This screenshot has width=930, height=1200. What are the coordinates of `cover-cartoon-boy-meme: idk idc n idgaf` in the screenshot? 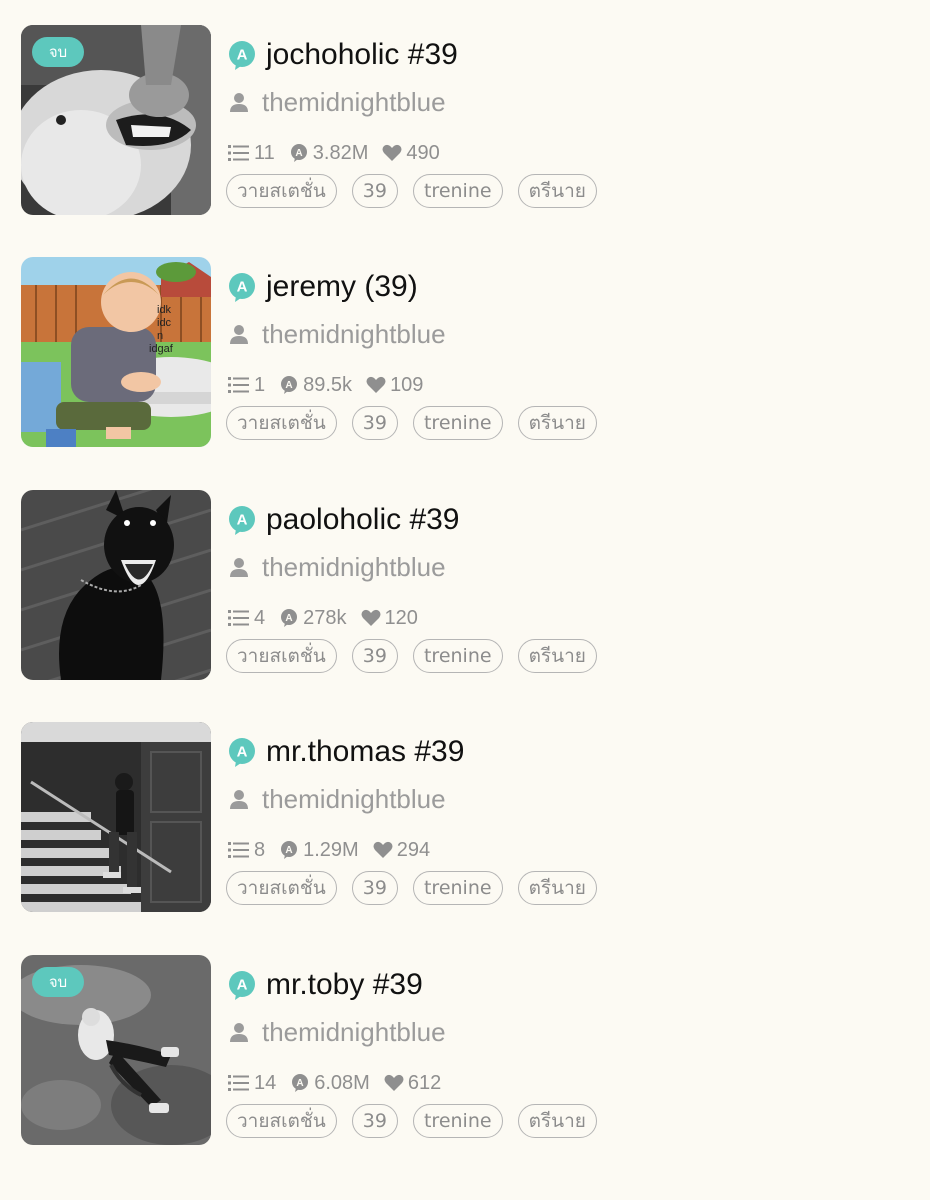 It's located at (116, 352).